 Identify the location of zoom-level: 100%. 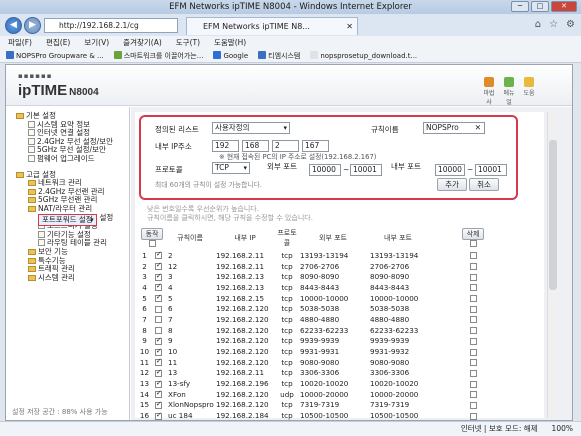
(562, 429).